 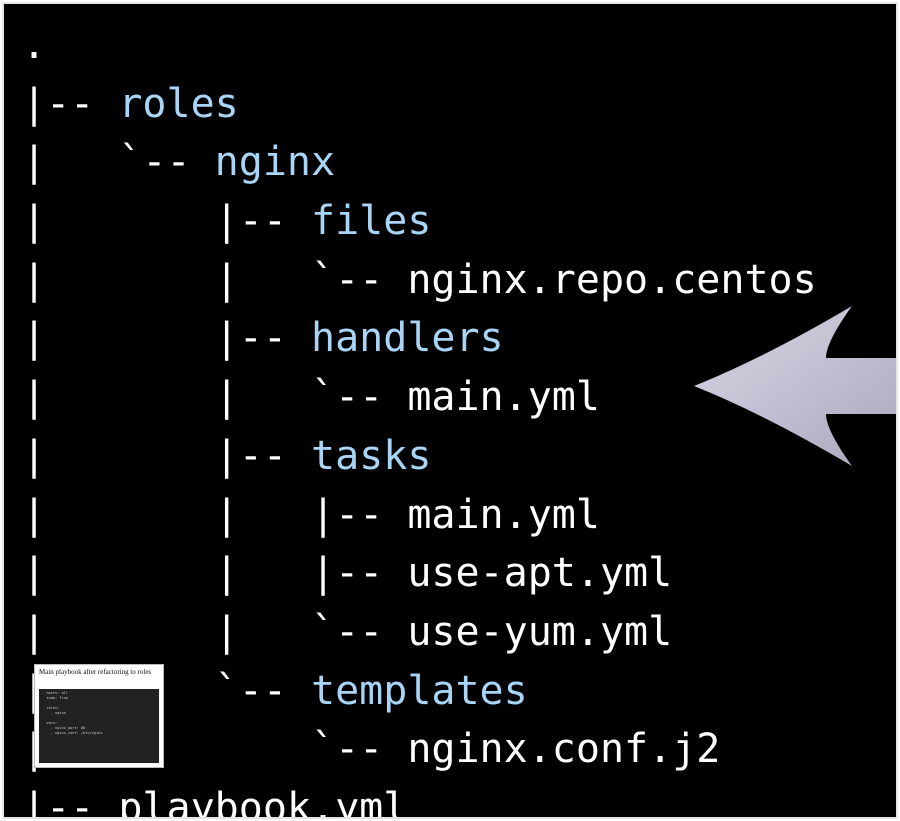 I want to click on dir-handlers: handlers, so click(x=407, y=338).